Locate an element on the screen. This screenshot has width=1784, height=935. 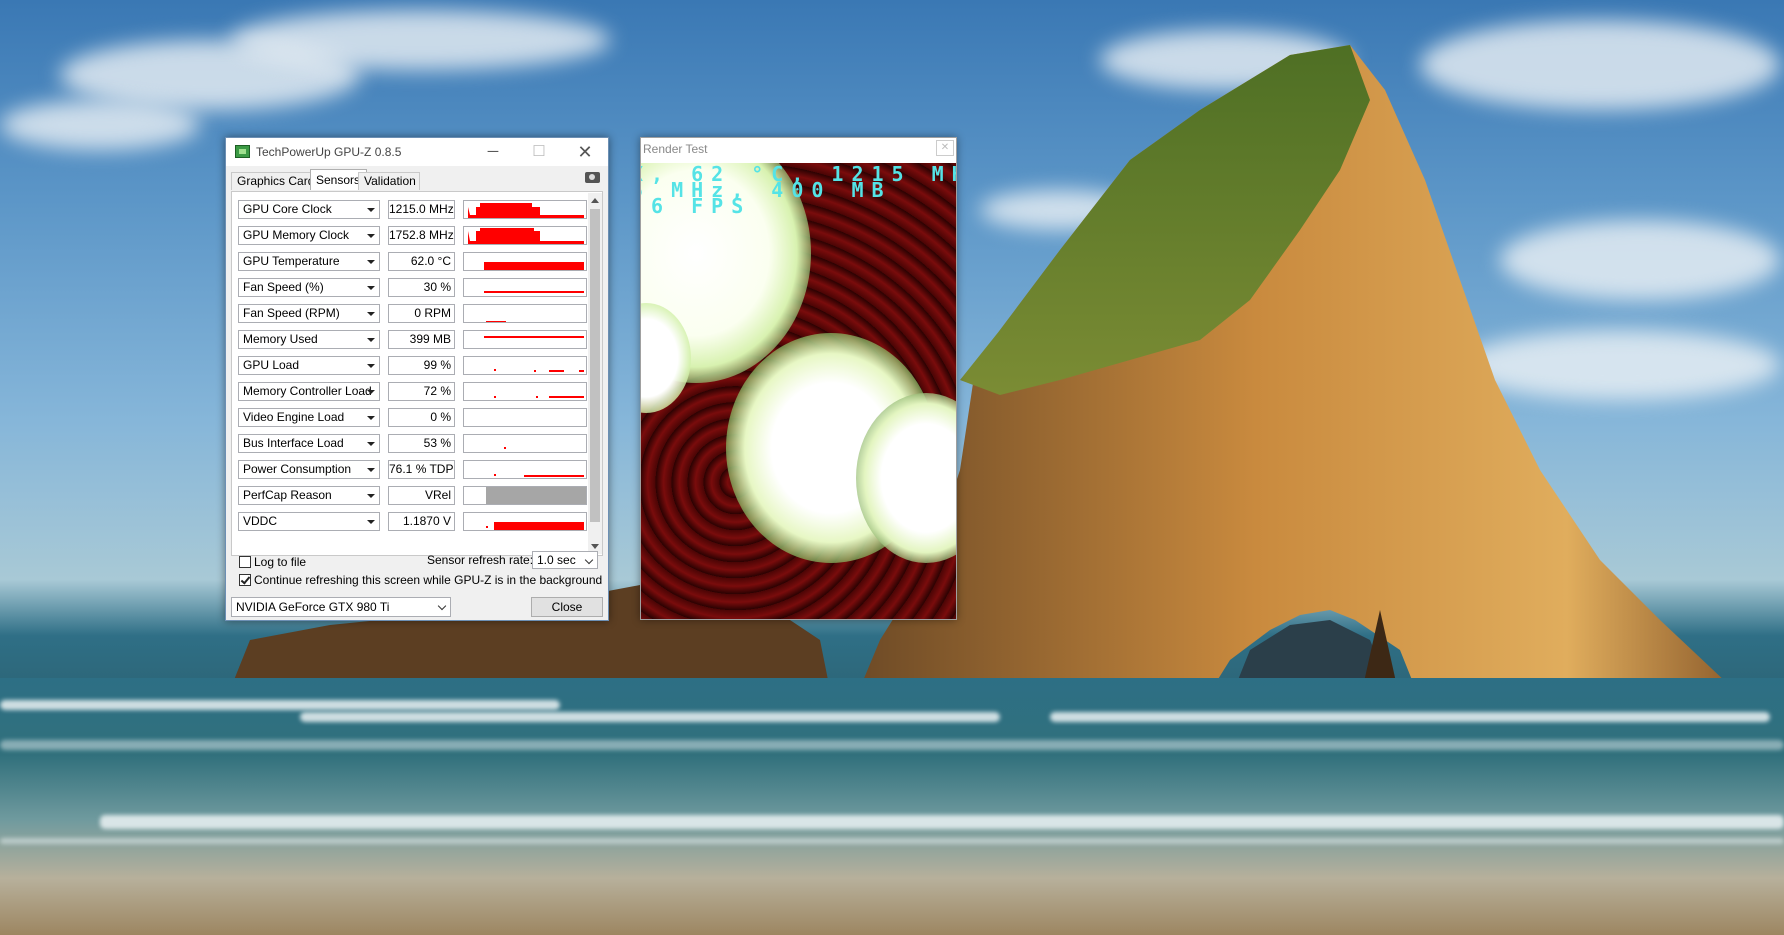
sensor-select: VDDC is located at coordinates (309, 521).